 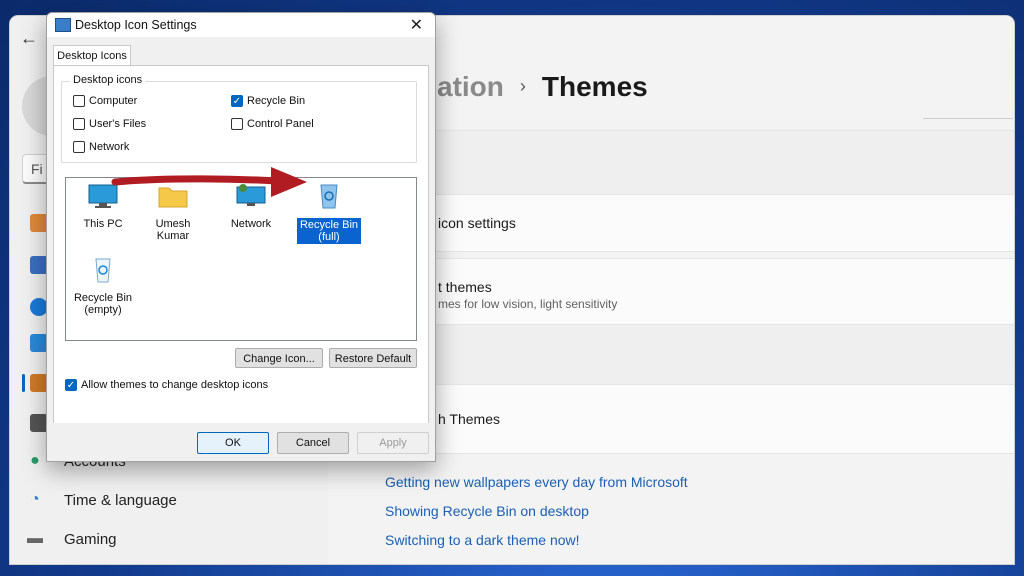 I want to click on icon-label: Network, so click(x=251, y=224).